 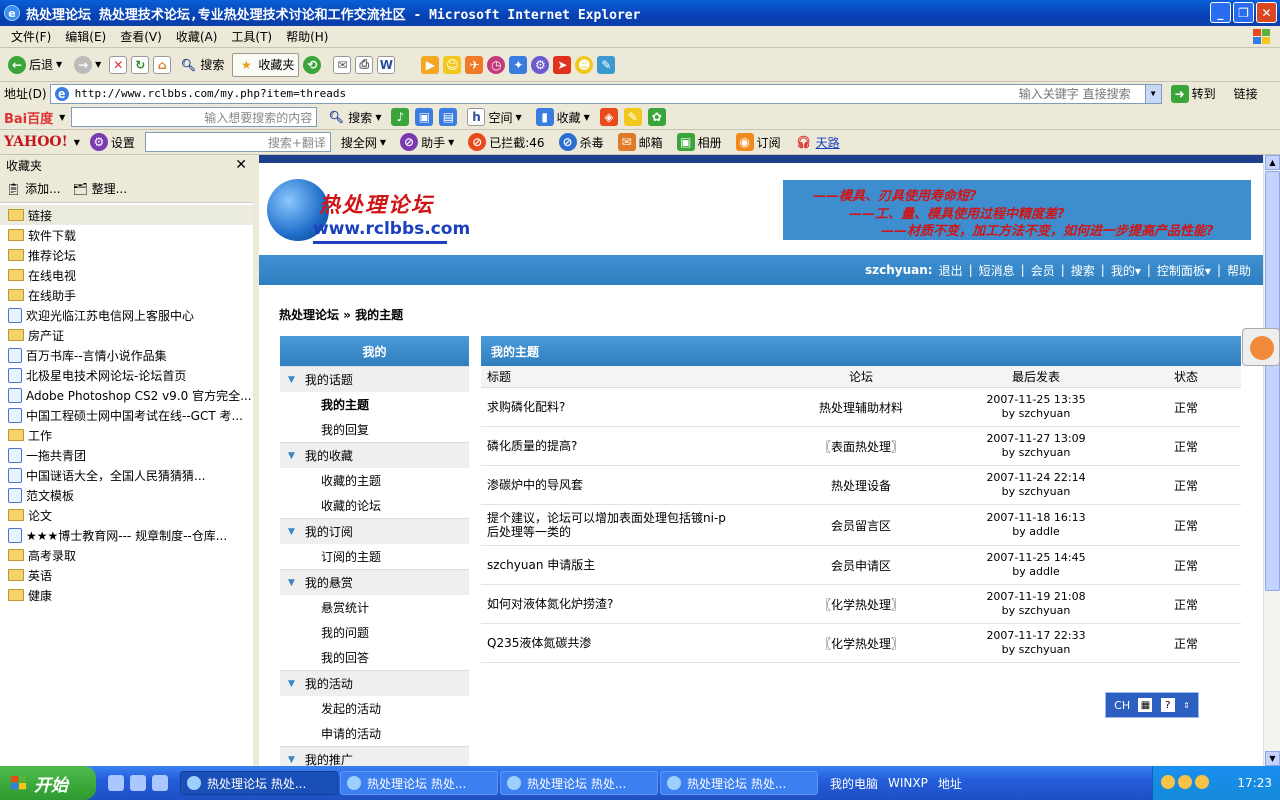 I want to click on favorite-folder: 链接, so click(x=126, y=215).